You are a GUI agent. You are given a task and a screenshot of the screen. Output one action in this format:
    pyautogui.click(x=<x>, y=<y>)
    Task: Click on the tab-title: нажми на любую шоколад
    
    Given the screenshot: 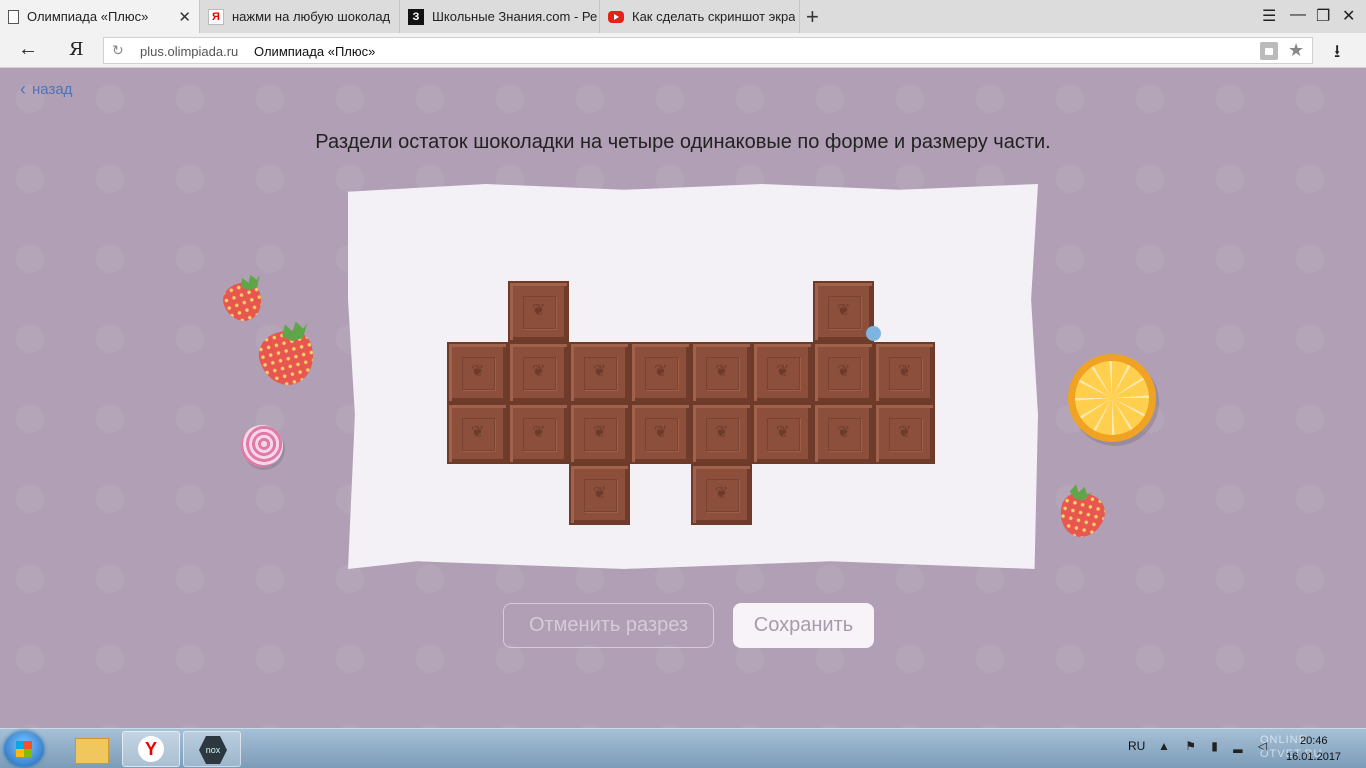 What is the action you would take?
    pyautogui.click(x=311, y=16)
    